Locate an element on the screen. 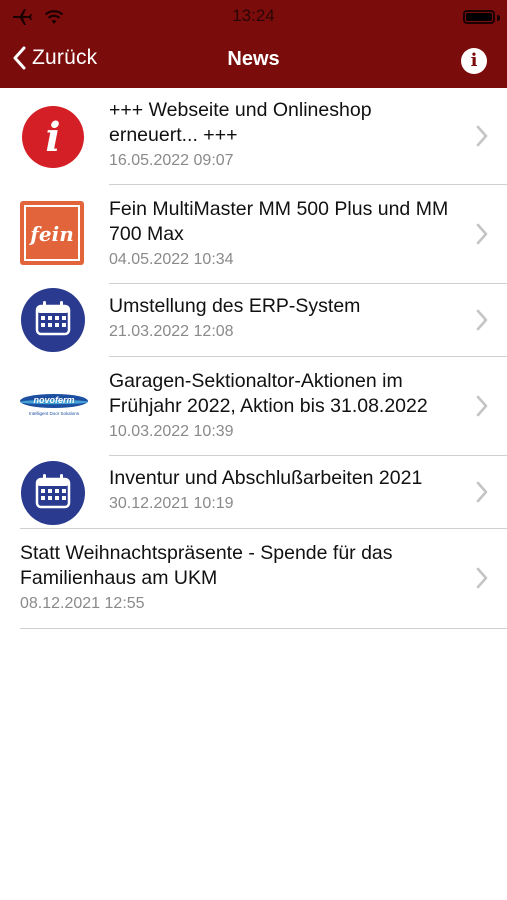 The image size is (507, 900). news-date: 08.12.2021 12:55 is located at coordinates (82, 603).